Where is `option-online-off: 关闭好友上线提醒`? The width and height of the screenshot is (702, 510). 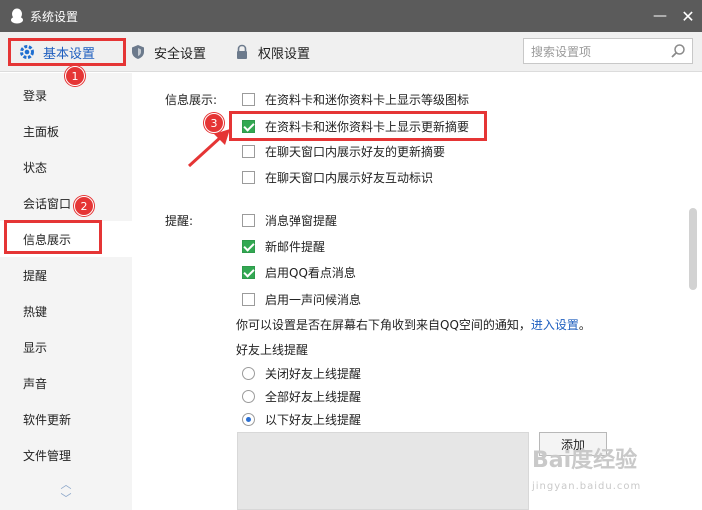
option-online-off: 关闭好友上线提醒 is located at coordinates (301, 373).